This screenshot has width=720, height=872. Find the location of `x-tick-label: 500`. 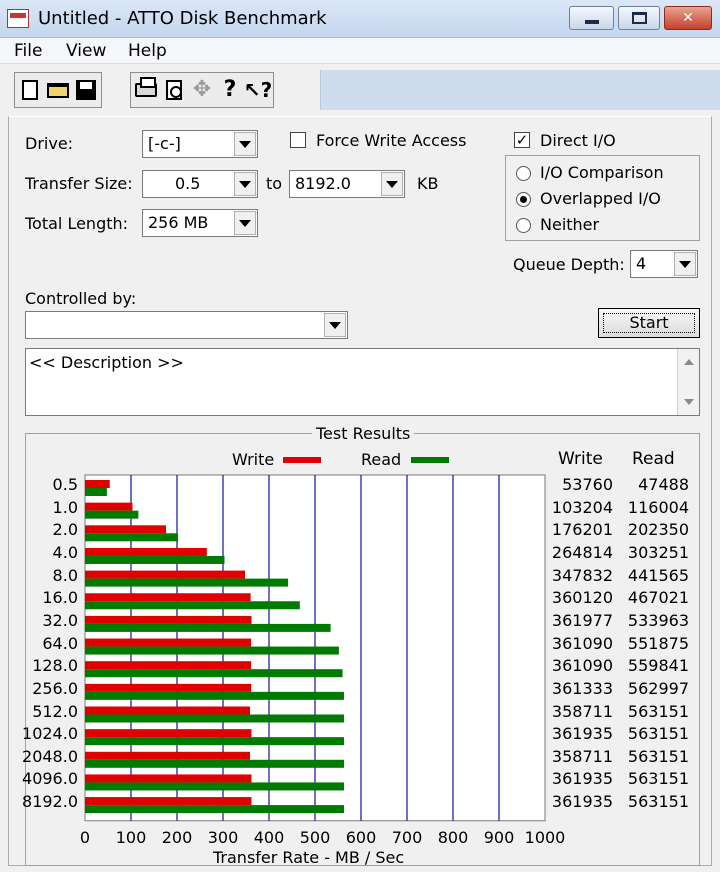

x-tick-label: 500 is located at coordinates (315, 837).